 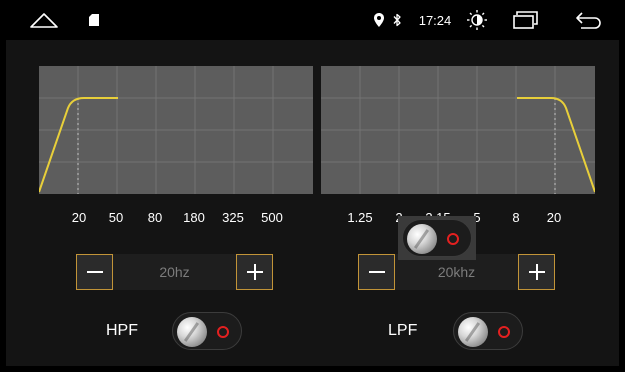 I want to click on status-bar: 17:24, so click(x=312, y=20).